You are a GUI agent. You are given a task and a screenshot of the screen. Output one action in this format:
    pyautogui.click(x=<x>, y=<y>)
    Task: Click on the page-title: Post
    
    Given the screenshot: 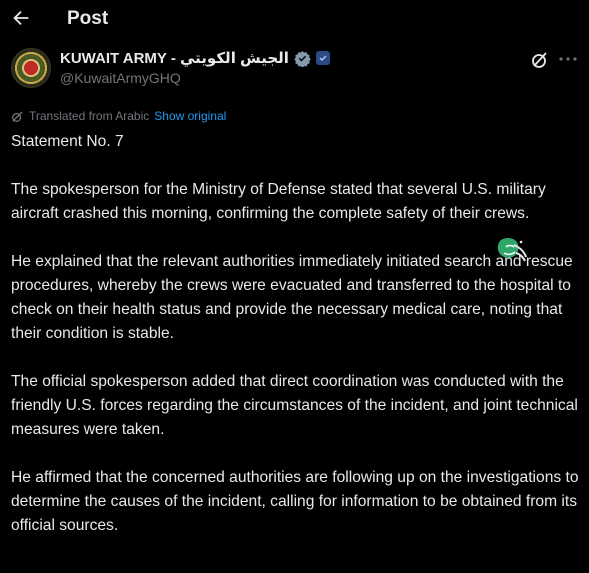 What is the action you would take?
    pyautogui.click(x=88, y=18)
    